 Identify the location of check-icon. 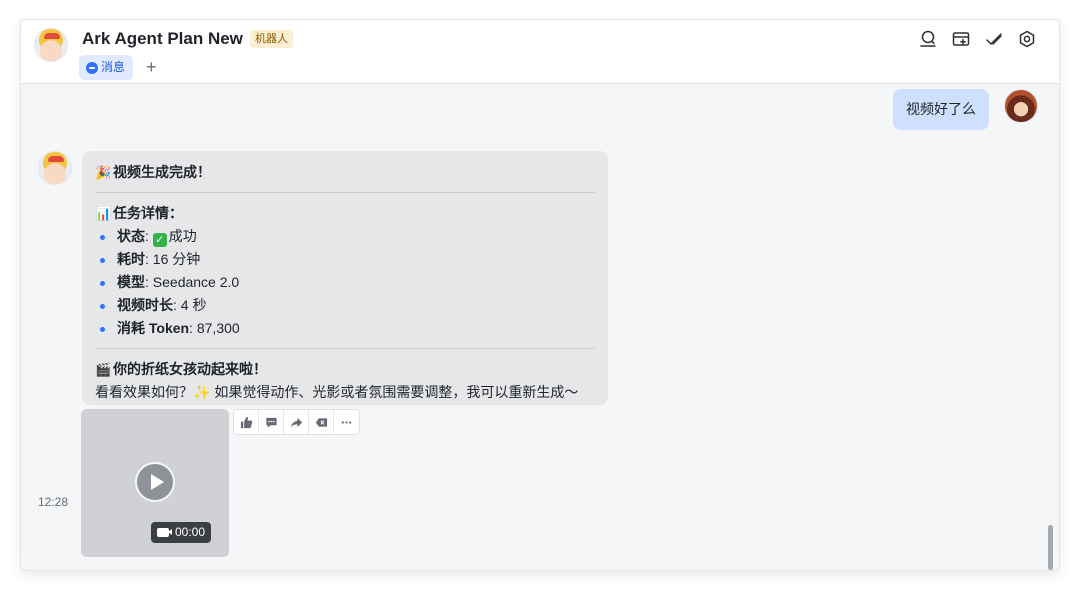
(994, 39).